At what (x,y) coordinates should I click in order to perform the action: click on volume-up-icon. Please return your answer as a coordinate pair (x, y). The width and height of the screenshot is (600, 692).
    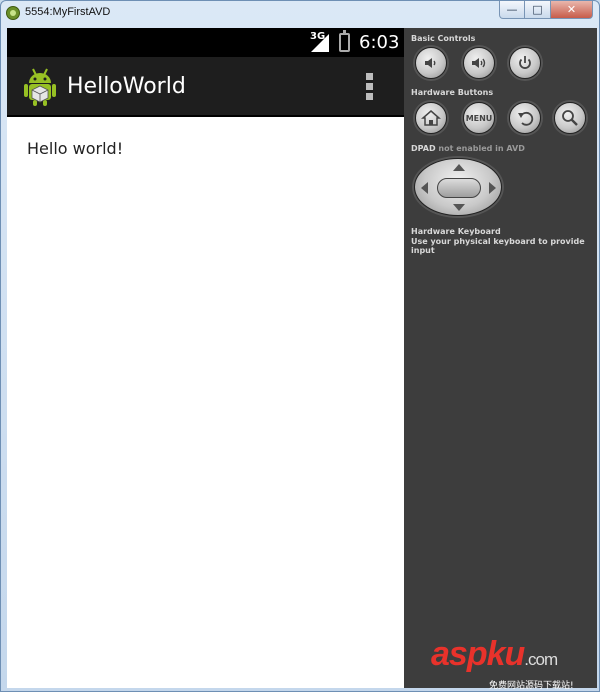
    Looking at the image, I should click on (479, 63).